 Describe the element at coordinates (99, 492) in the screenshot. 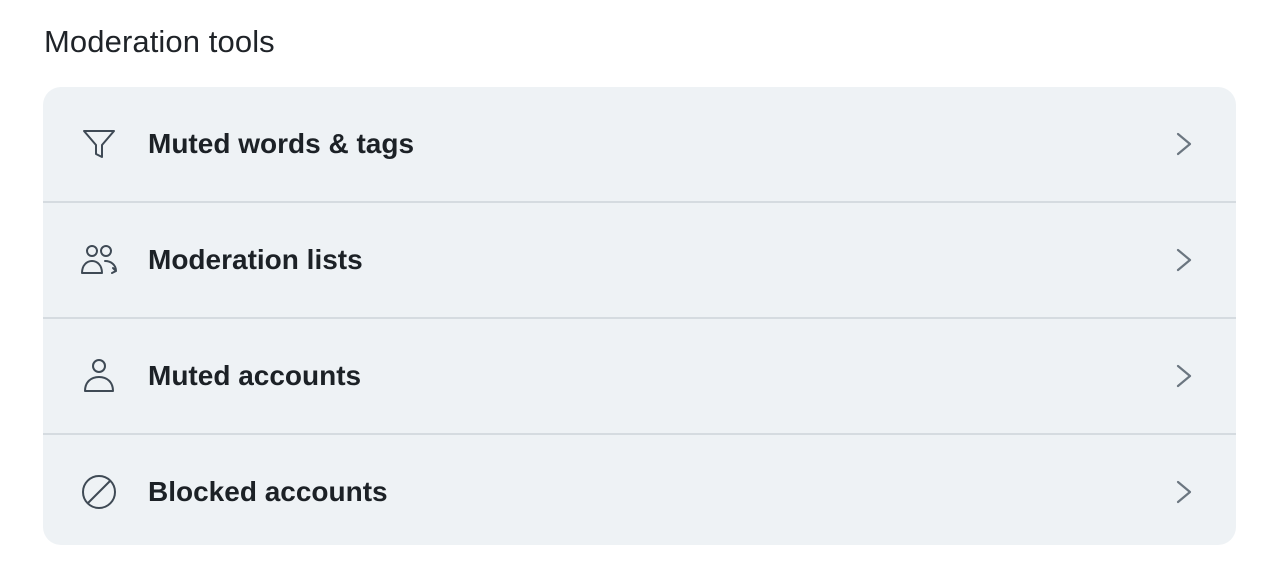

I see `block-icon` at that location.